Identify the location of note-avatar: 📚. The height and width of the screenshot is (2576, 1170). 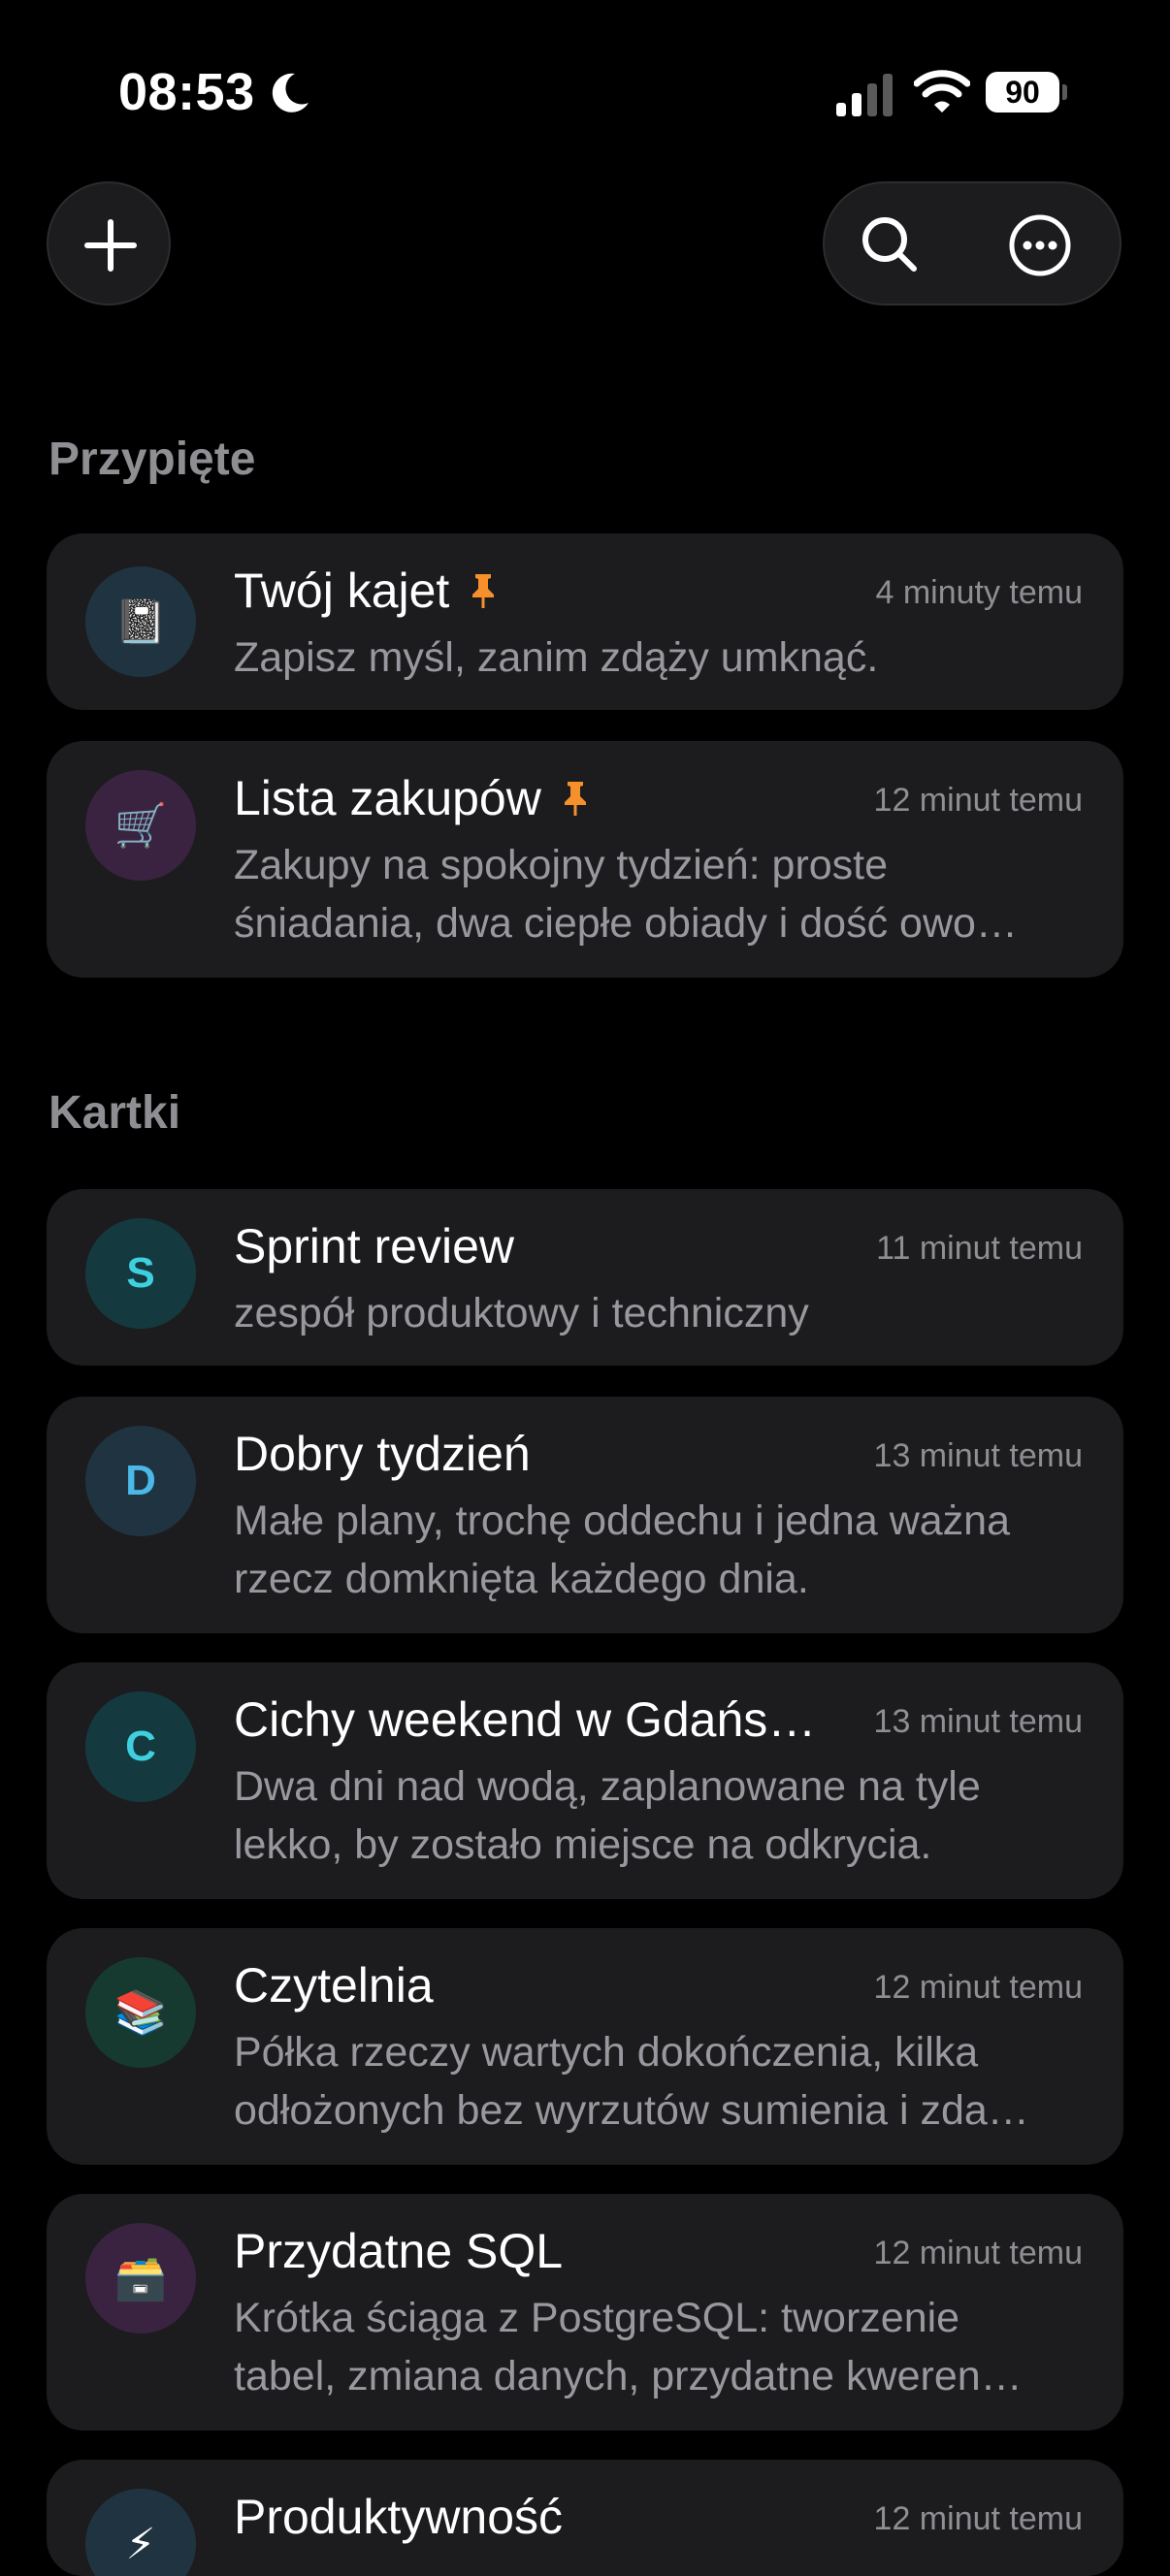
(140, 2012).